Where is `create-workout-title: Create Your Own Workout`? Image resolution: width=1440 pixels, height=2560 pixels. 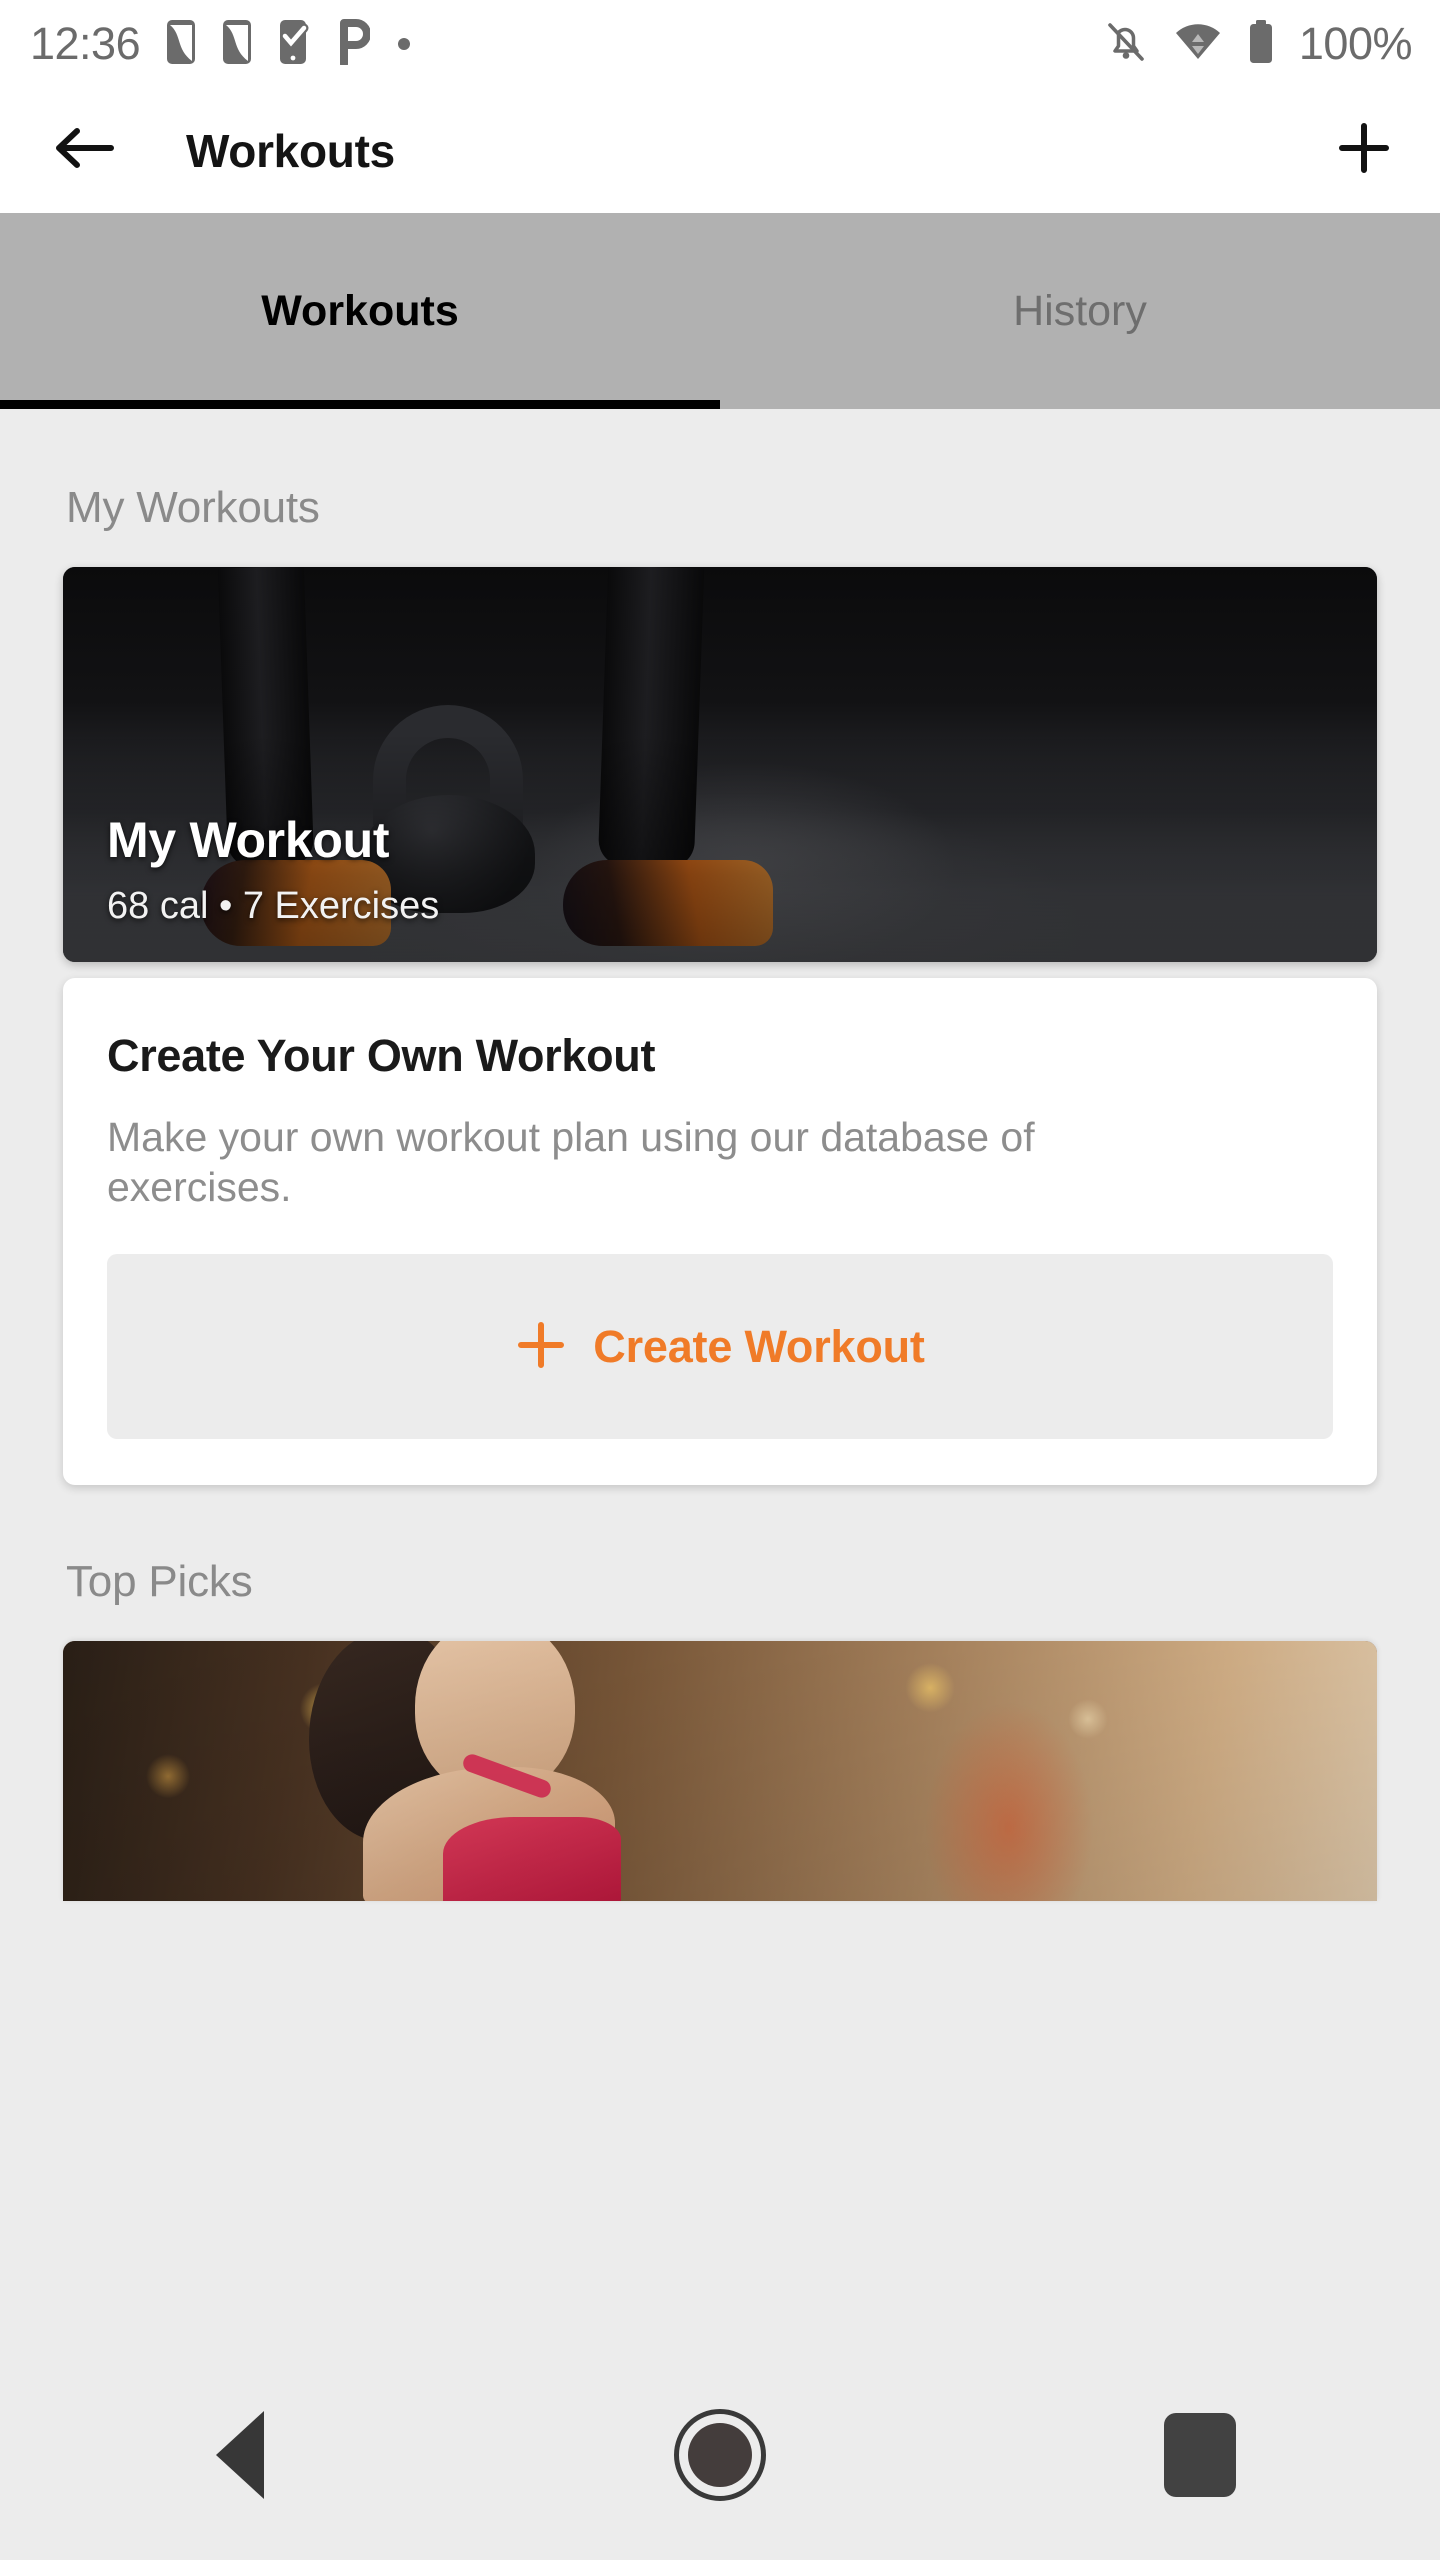 create-workout-title: Create Your Own Workout is located at coordinates (381, 1055).